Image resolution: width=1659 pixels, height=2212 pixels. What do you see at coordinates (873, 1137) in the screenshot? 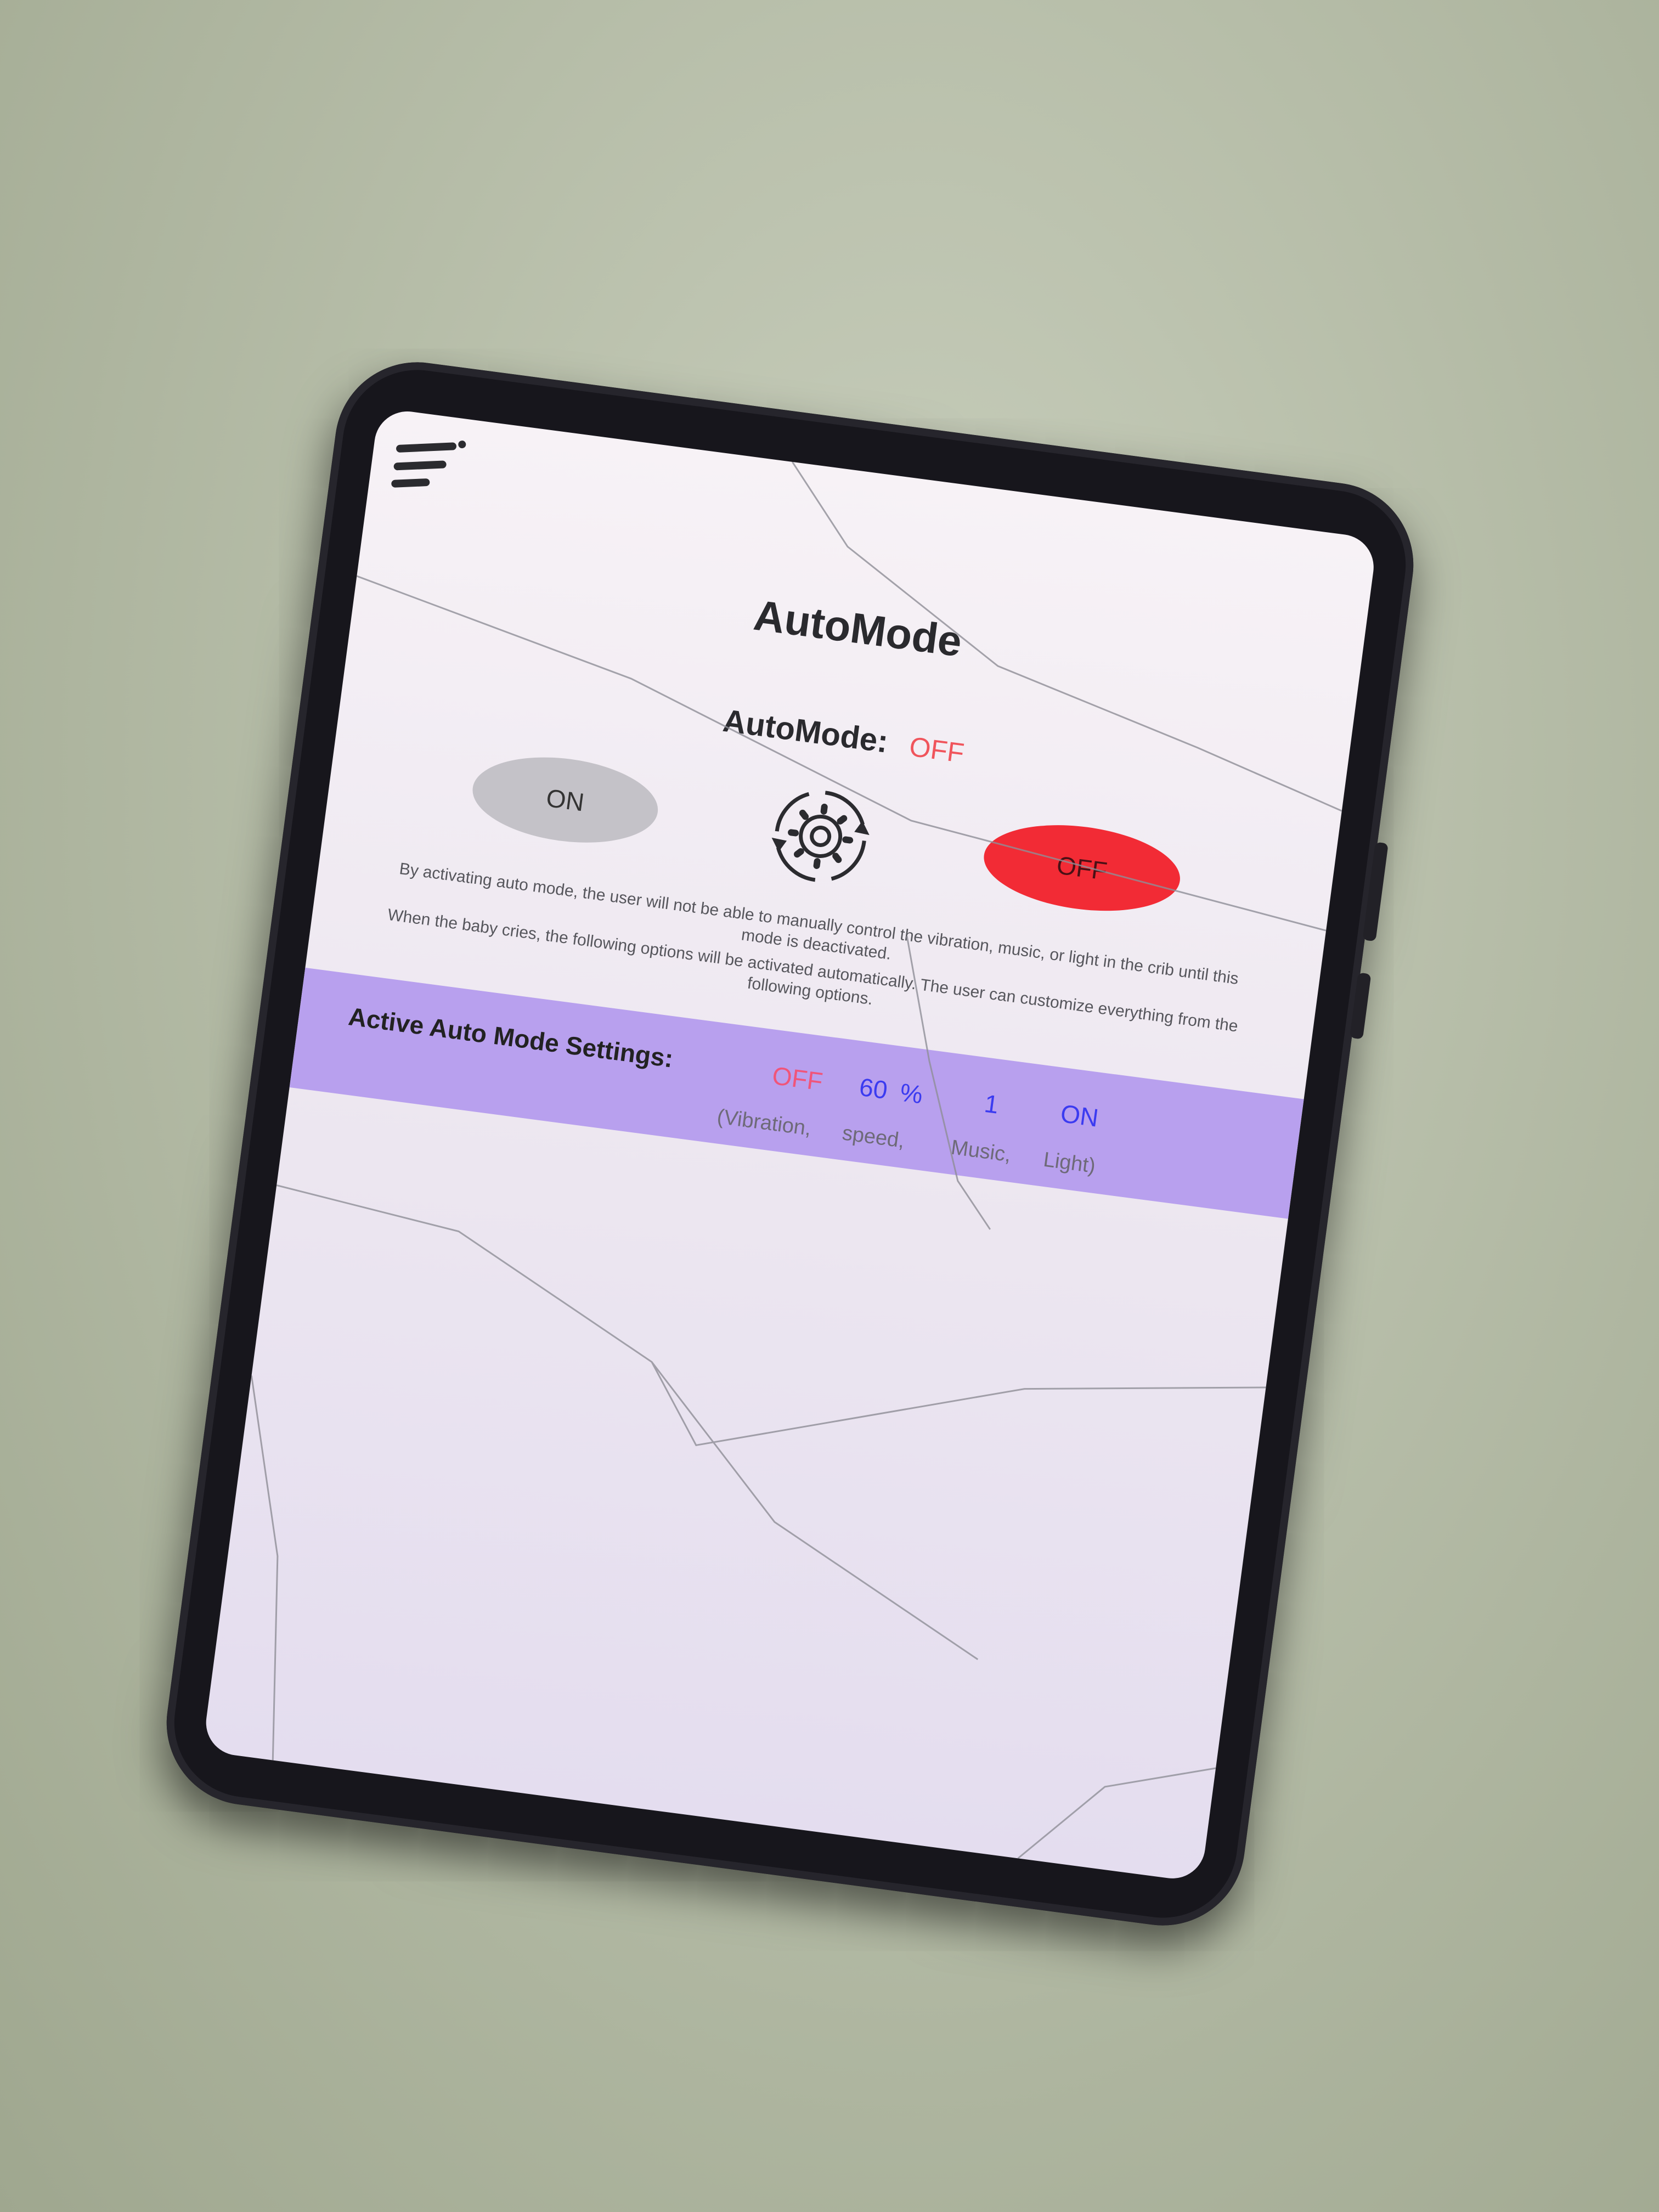
I see `speed-caption: speed,` at bounding box center [873, 1137].